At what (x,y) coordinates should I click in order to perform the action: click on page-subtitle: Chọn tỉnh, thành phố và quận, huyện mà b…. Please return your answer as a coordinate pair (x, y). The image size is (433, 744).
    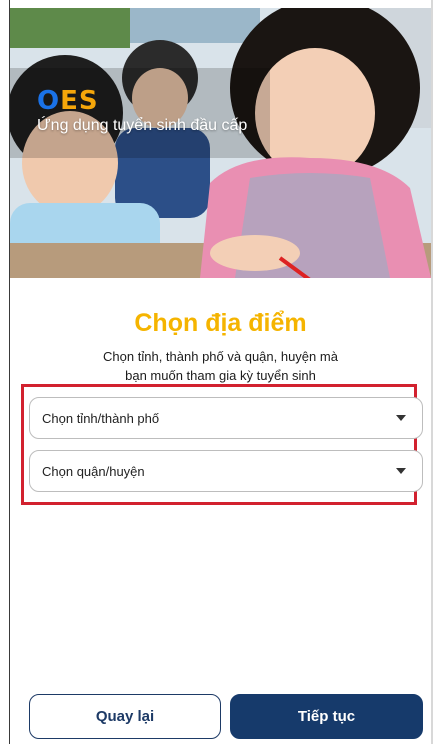
    Looking at the image, I should click on (220, 366).